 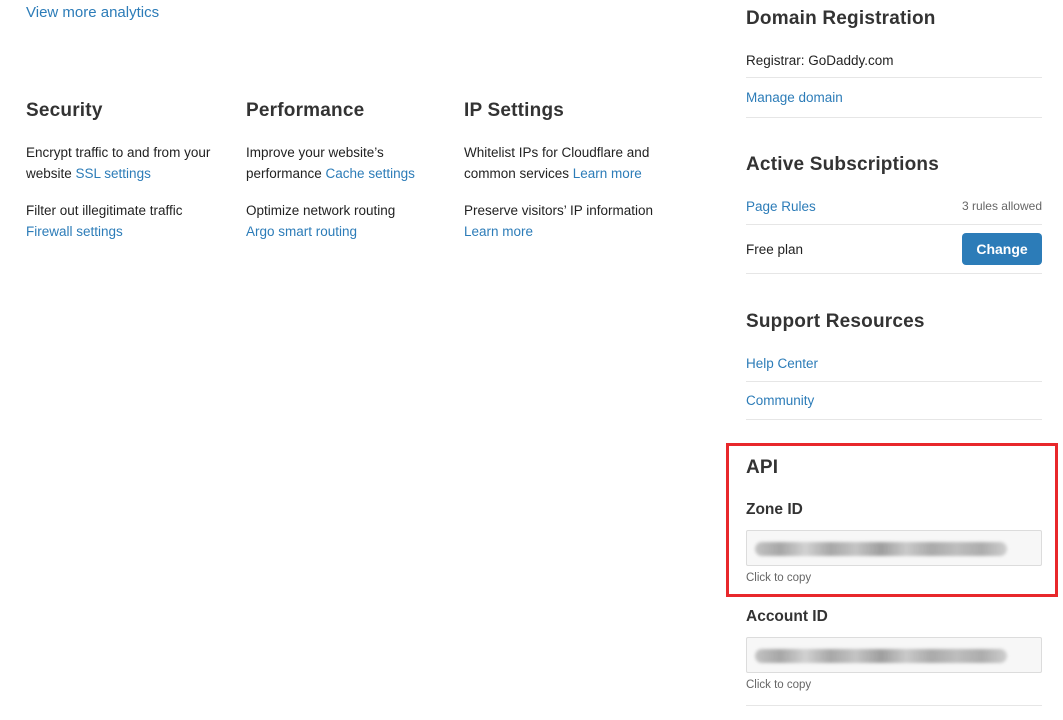 What do you see at coordinates (370, 173) in the screenshot?
I see `cache-settings-link: Cache settings` at bounding box center [370, 173].